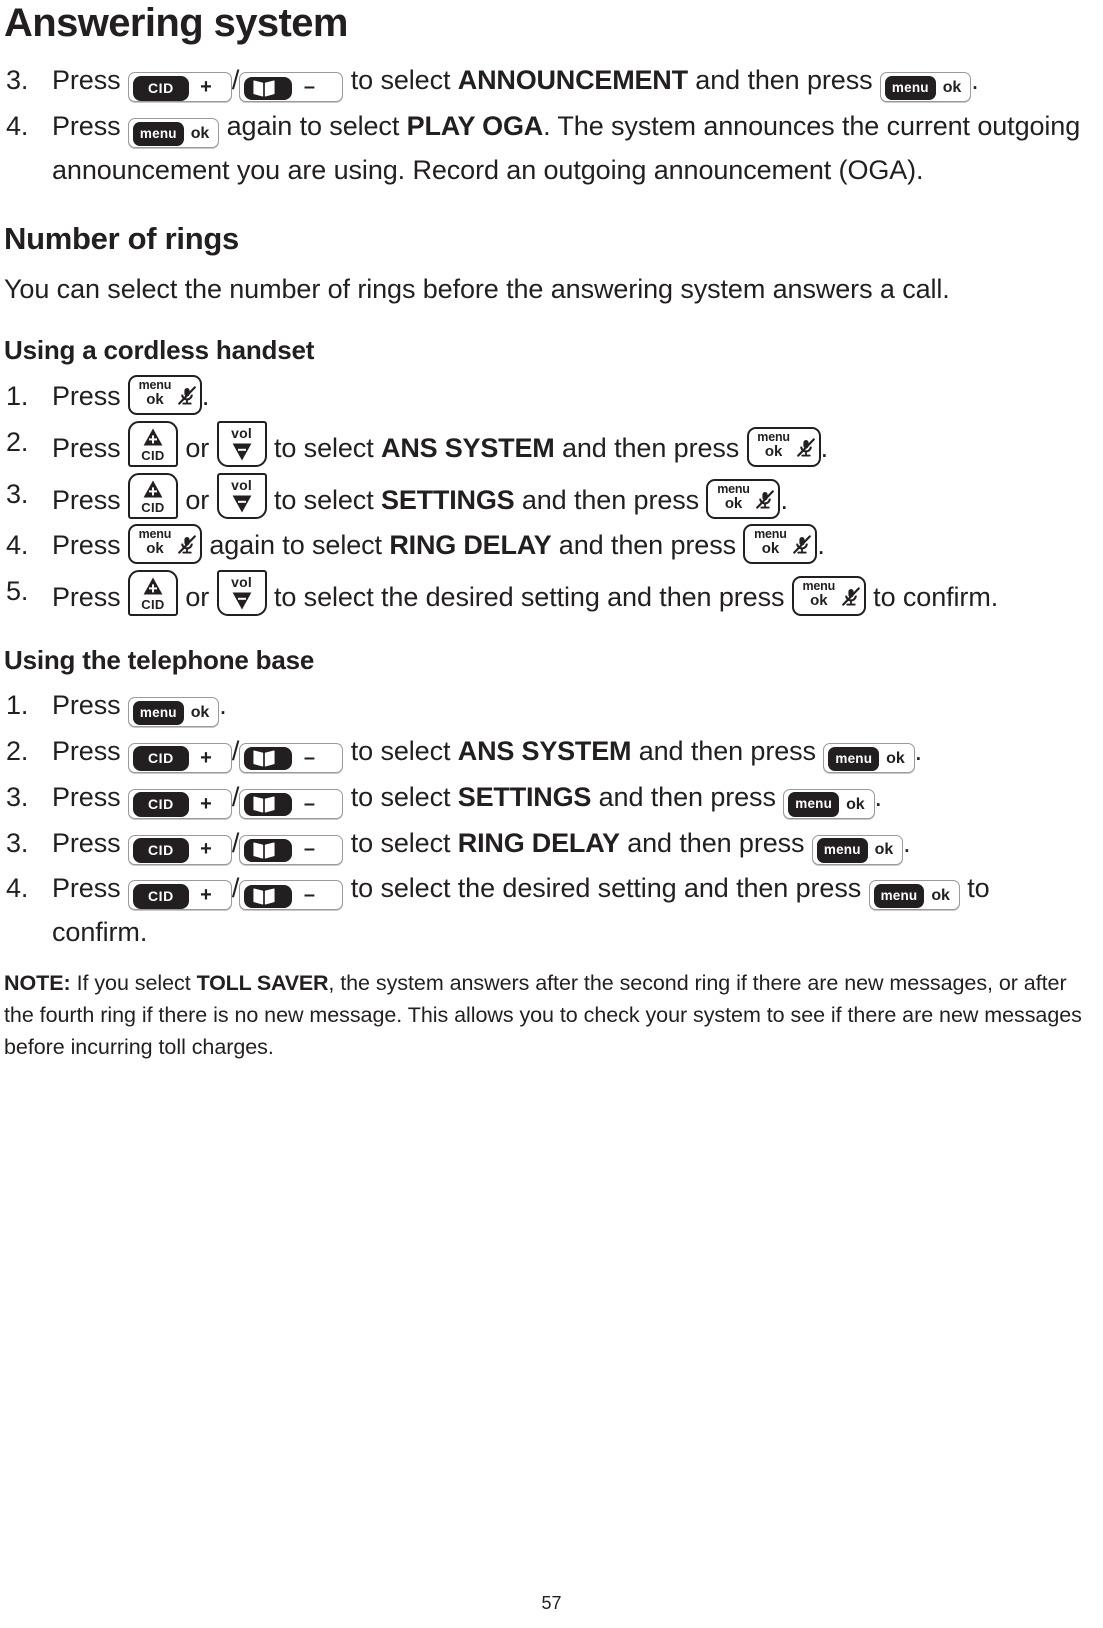 The height and width of the screenshot is (1628, 1103). Describe the element at coordinates (544, 751) in the screenshot. I see `menu-option-name: ANS SYSTEM` at that location.